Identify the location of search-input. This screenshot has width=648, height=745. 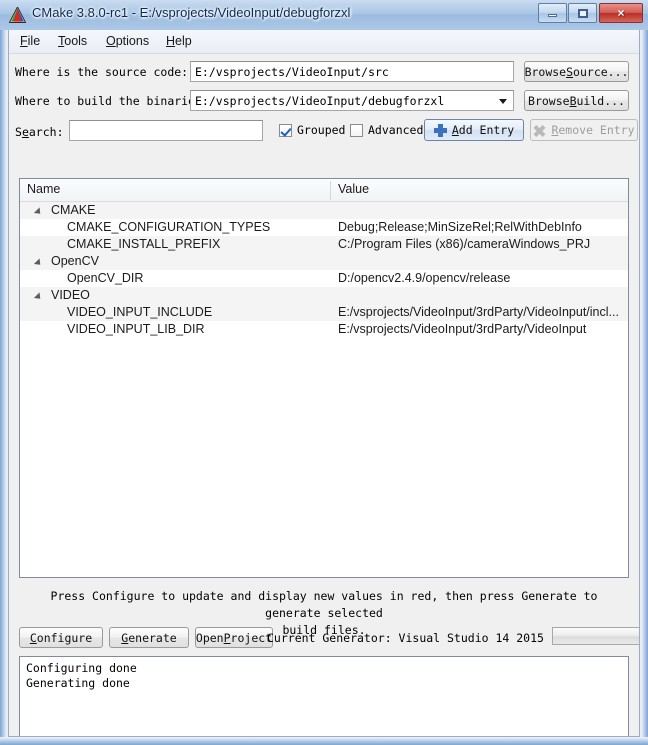
(166, 130).